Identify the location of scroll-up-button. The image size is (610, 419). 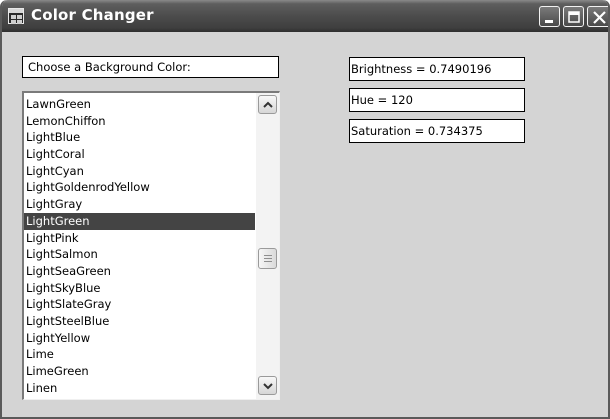
(267, 104).